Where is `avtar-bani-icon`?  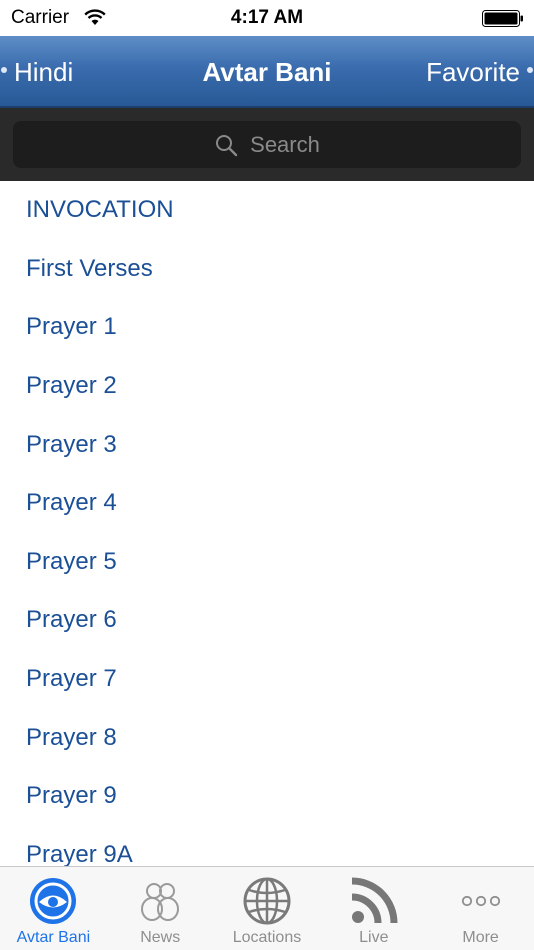 avtar-bani-icon is located at coordinates (53, 901).